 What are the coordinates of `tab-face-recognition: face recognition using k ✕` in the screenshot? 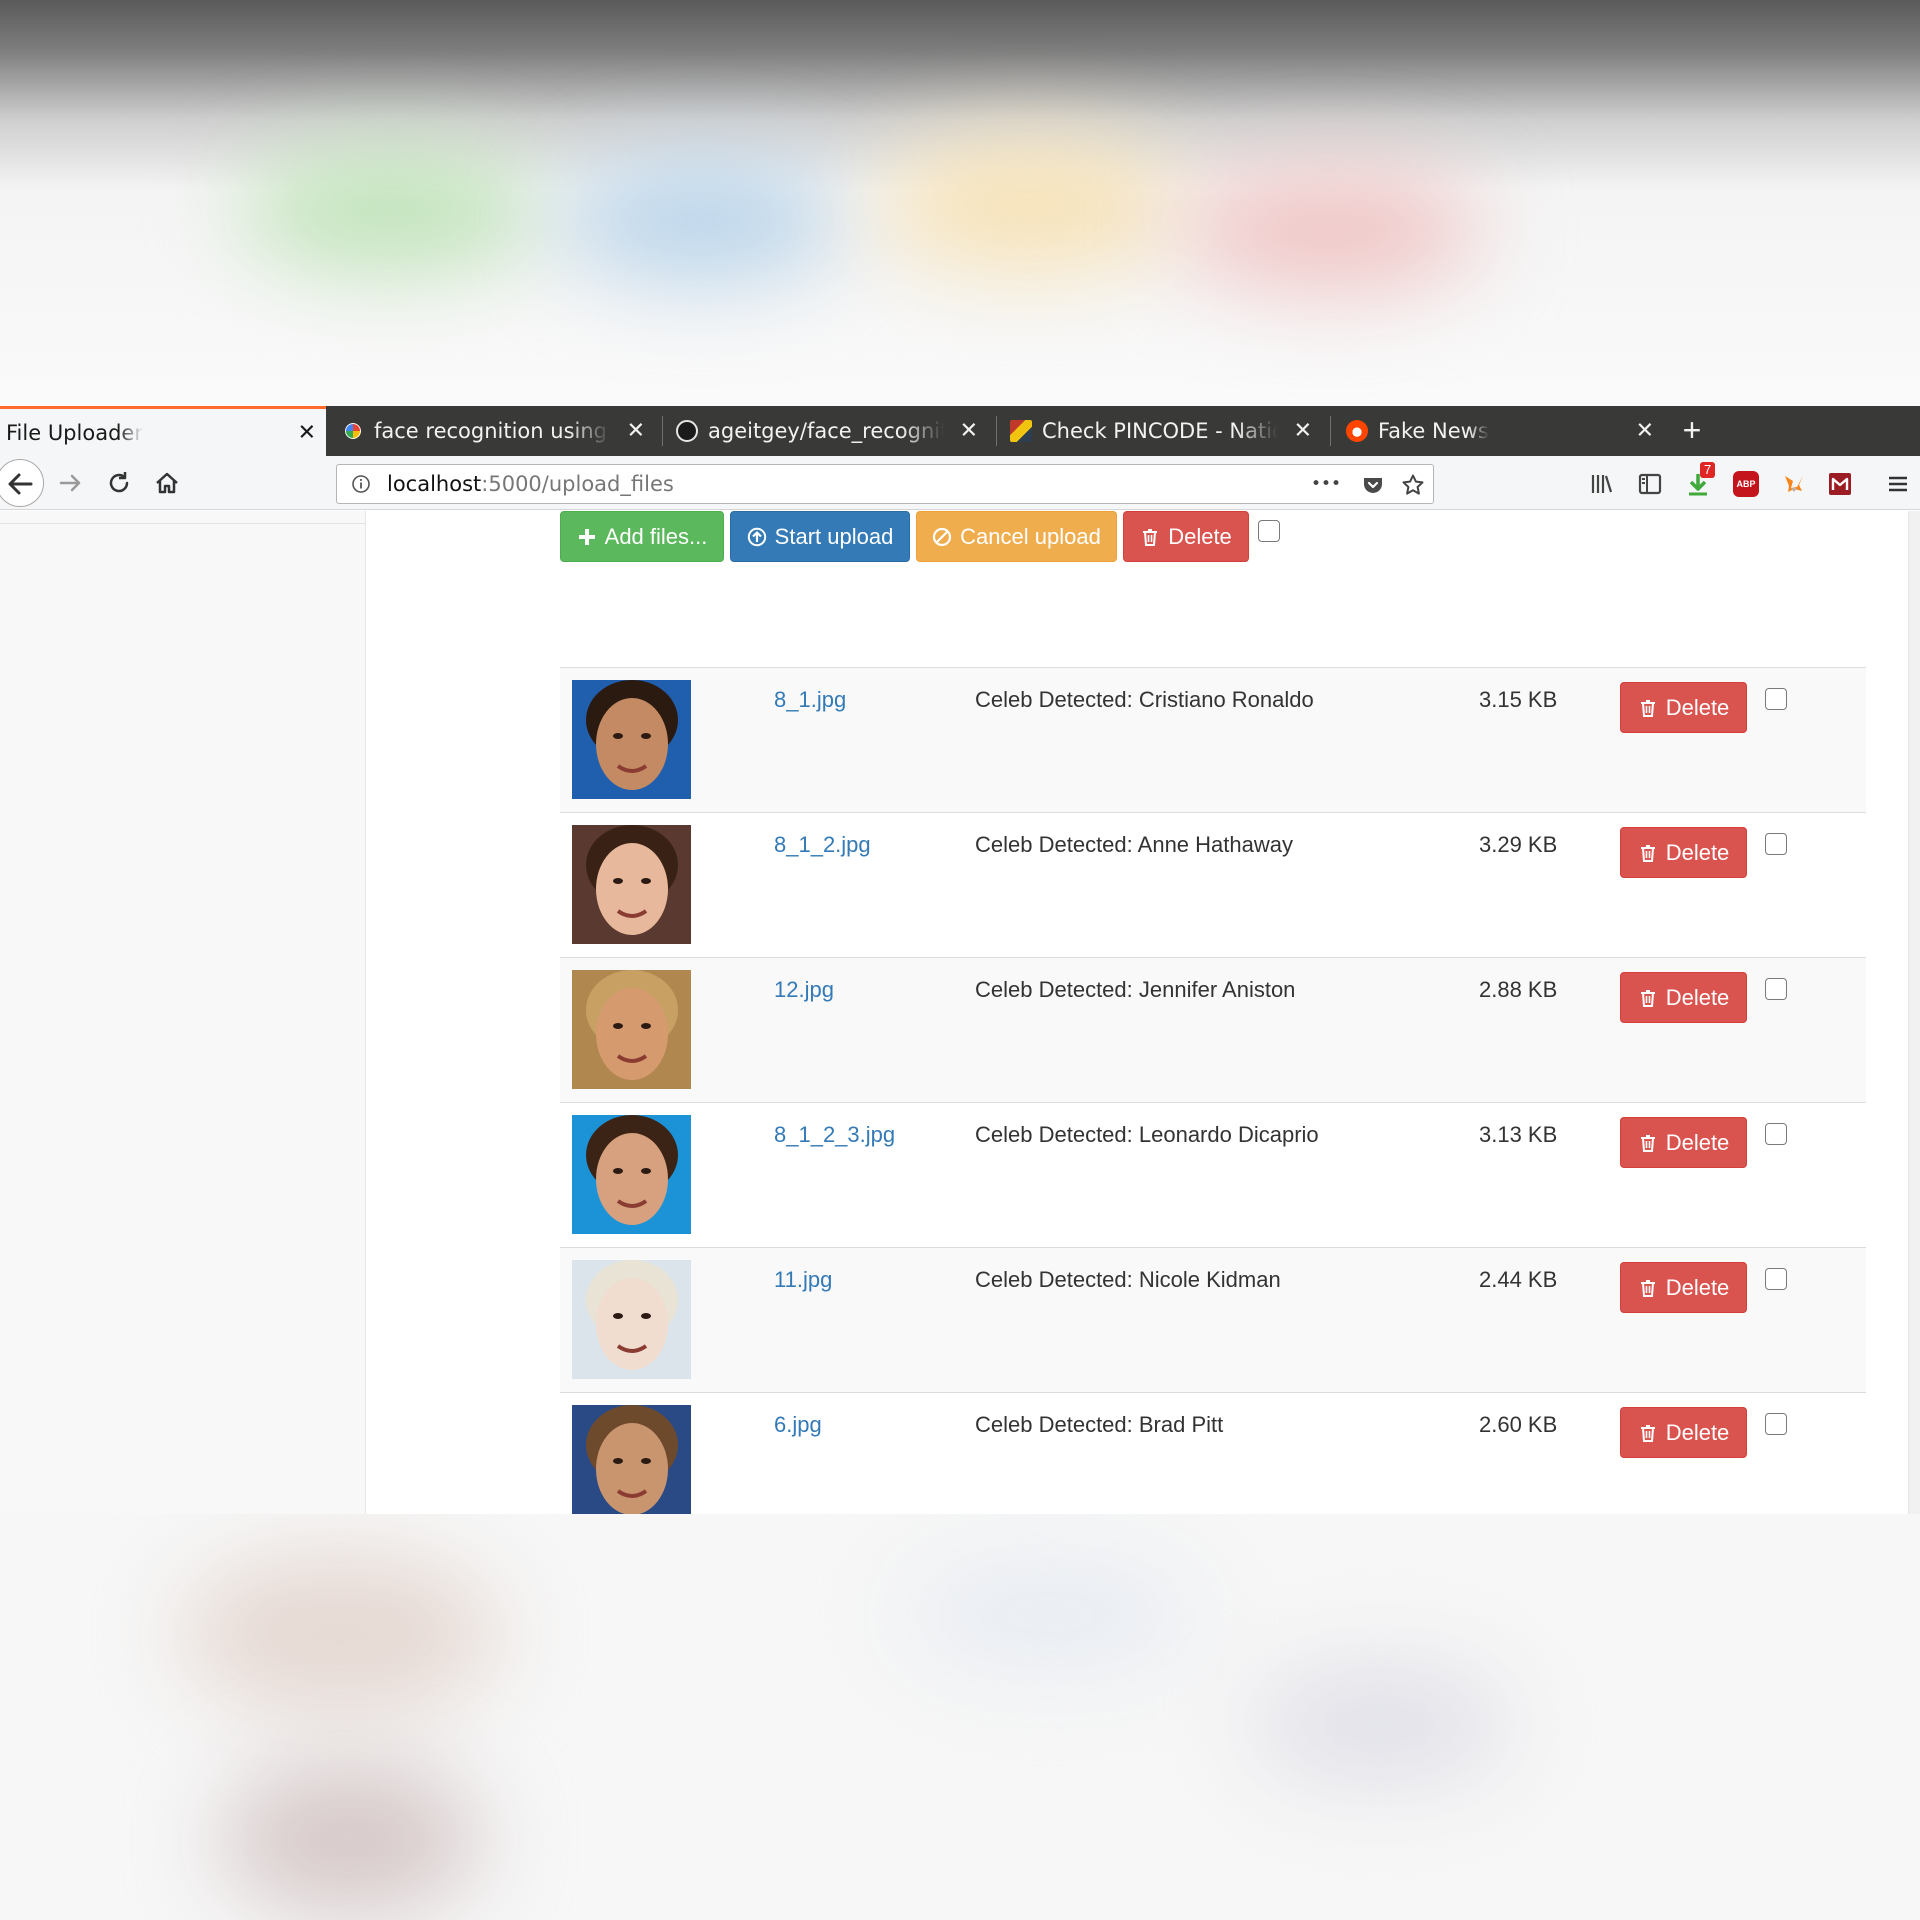 It's located at (492, 431).